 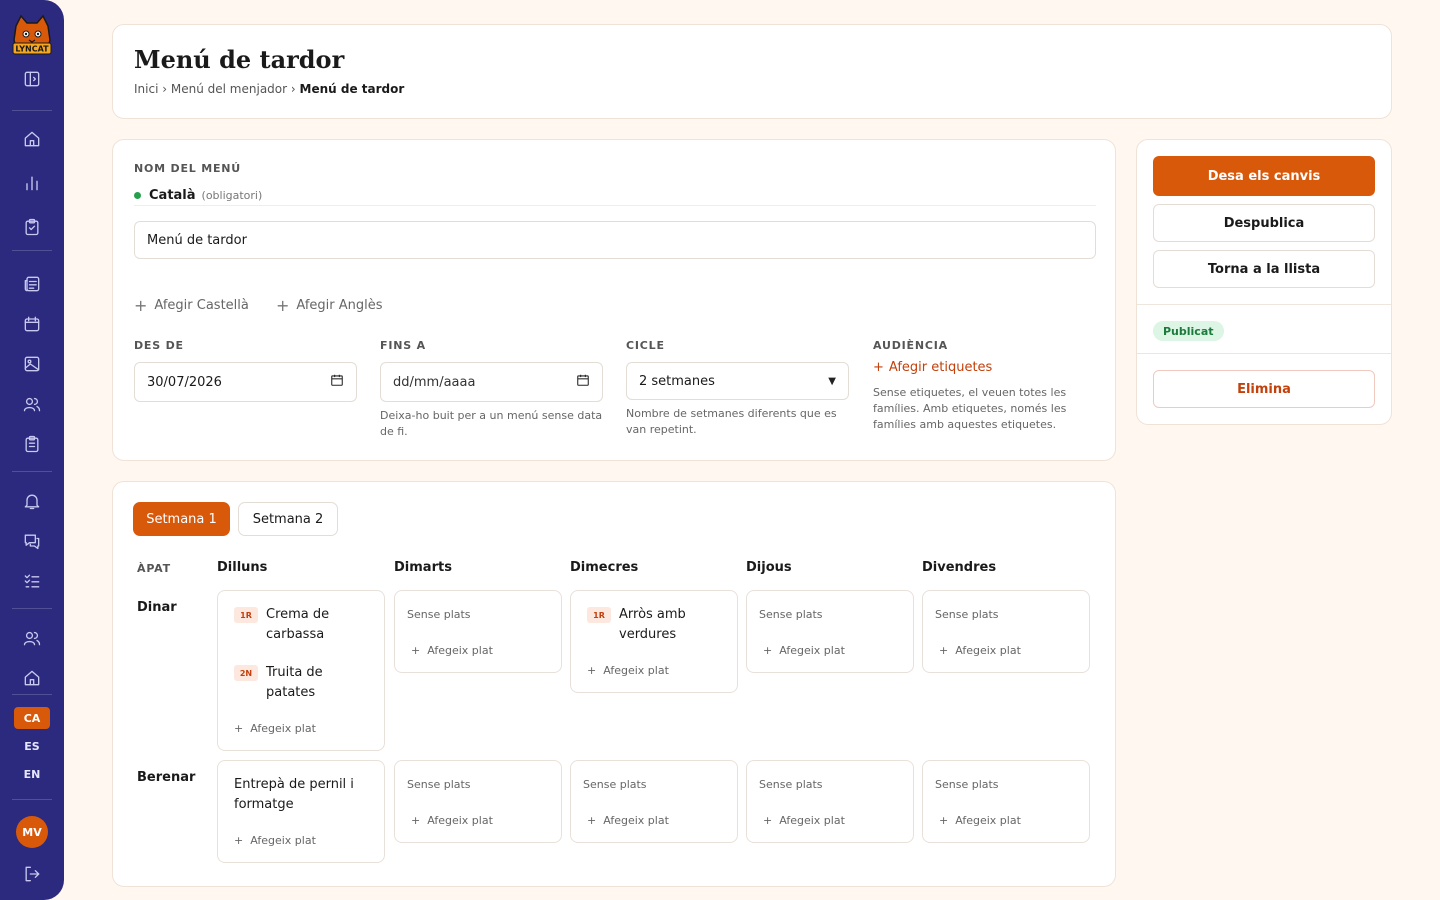 What do you see at coordinates (137, 195) in the screenshot?
I see `status-dot` at bounding box center [137, 195].